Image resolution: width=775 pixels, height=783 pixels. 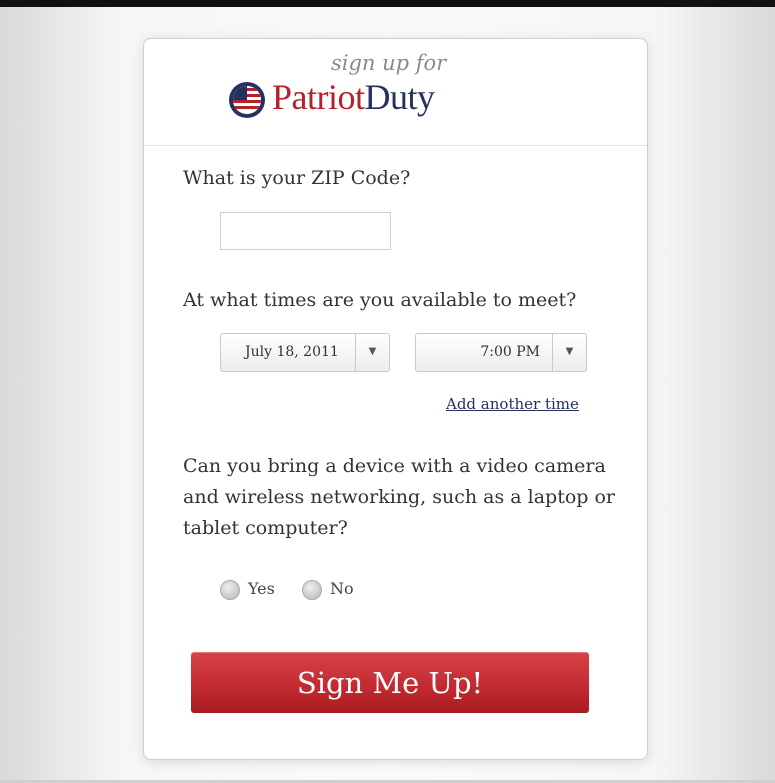 What do you see at coordinates (261, 588) in the screenshot?
I see `yes-label: Yes` at bounding box center [261, 588].